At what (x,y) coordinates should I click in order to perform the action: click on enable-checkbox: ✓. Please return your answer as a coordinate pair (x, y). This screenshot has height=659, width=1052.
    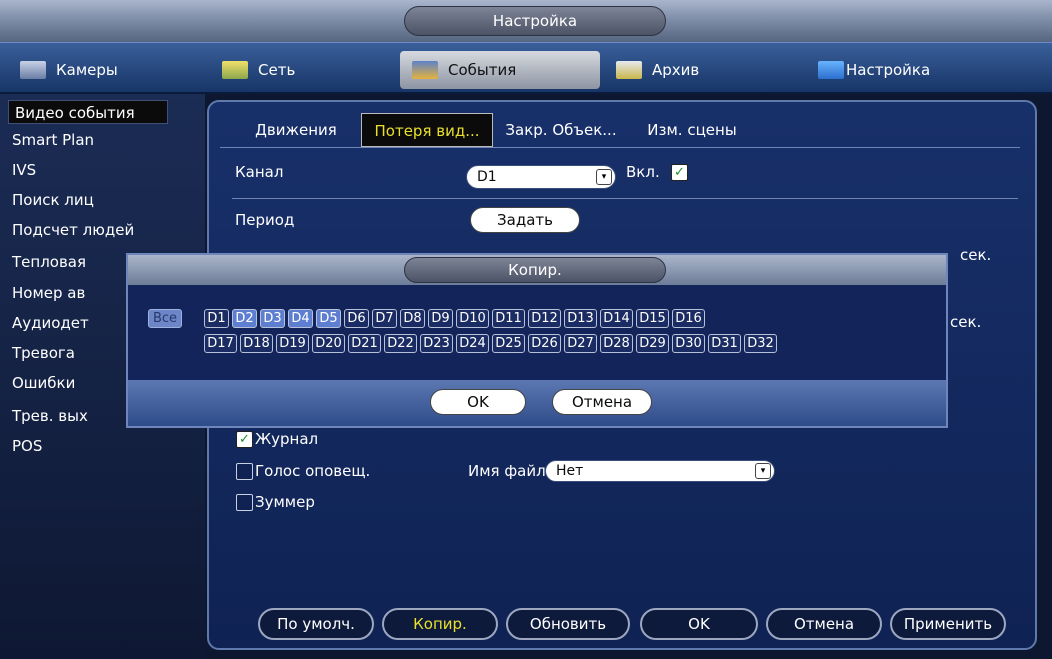
    Looking at the image, I should click on (679, 172).